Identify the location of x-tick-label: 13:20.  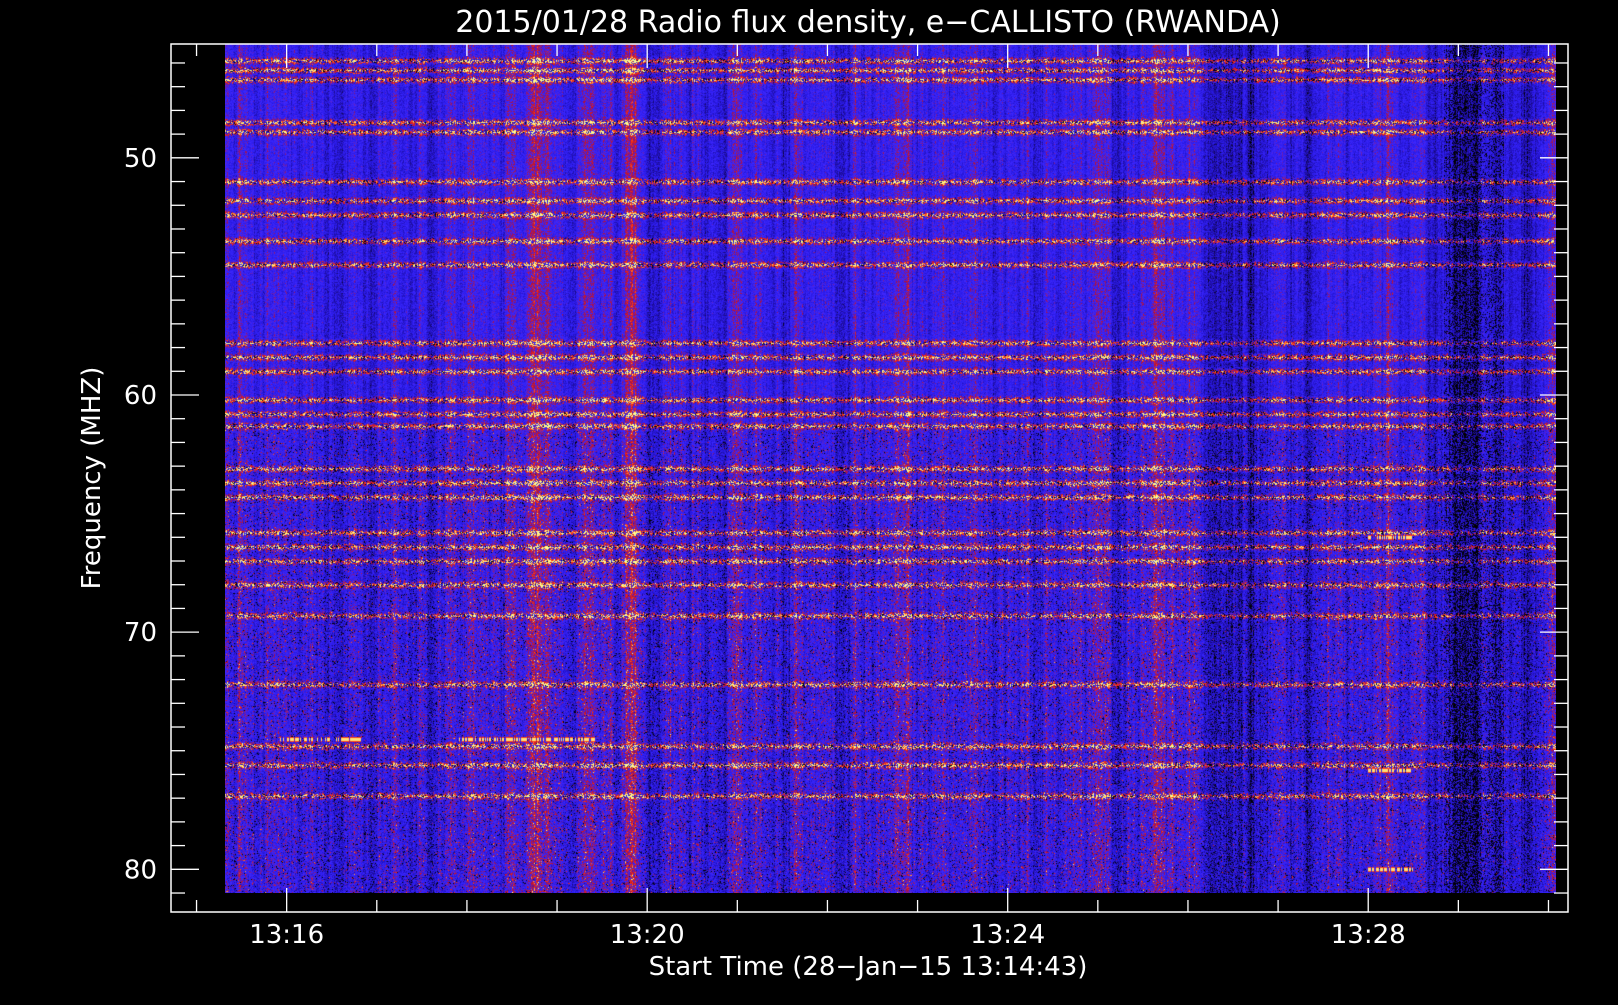
(647, 935).